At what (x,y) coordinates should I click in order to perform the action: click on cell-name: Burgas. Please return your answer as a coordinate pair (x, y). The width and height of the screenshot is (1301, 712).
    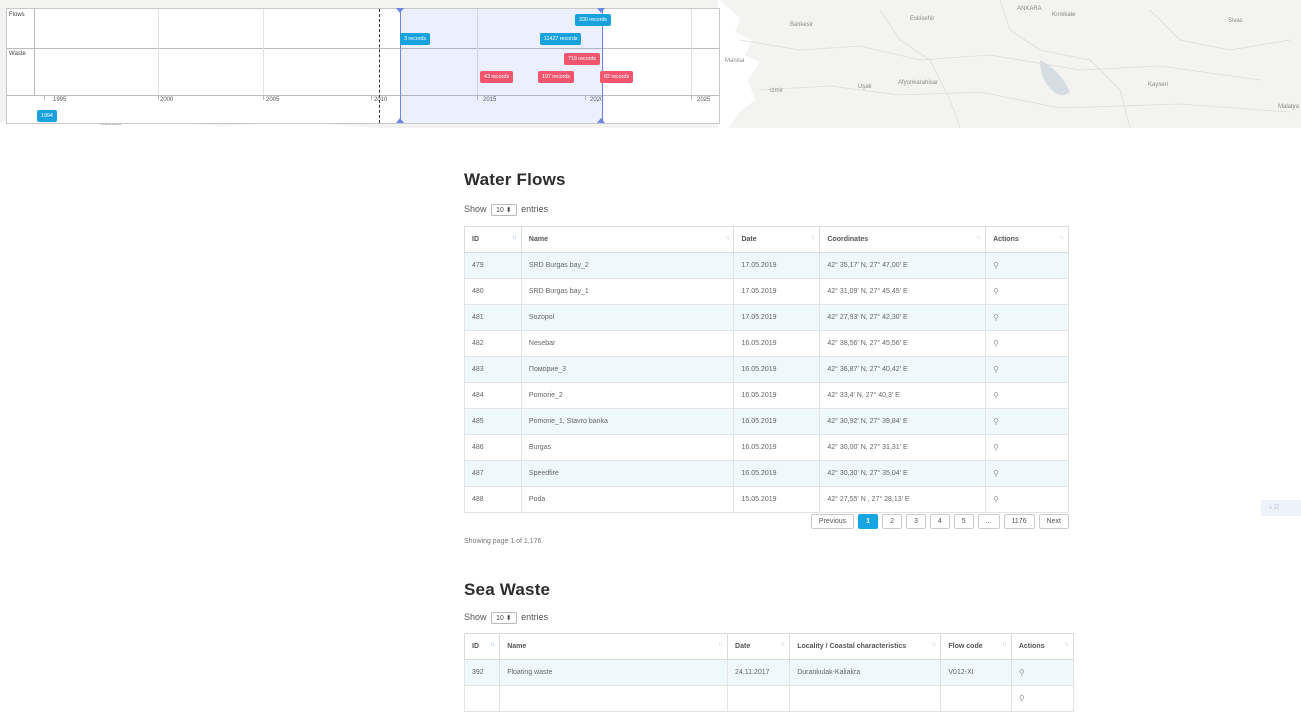
    Looking at the image, I should click on (627, 447).